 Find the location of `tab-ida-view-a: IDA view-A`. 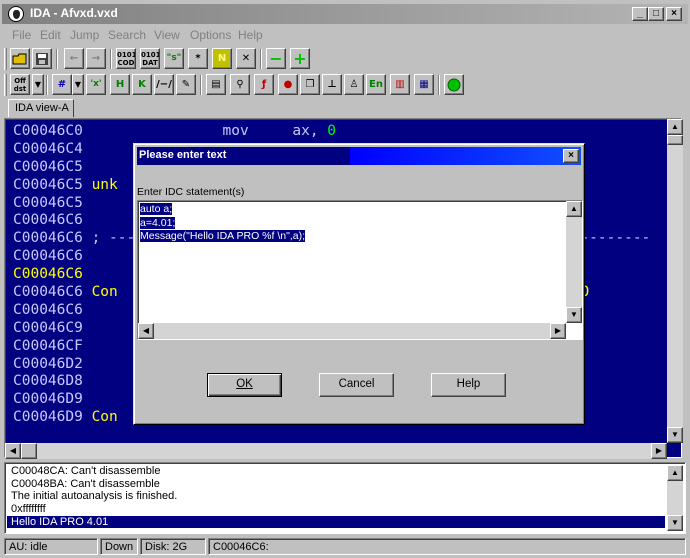

tab-ida-view-a: IDA view-A is located at coordinates (41, 108).